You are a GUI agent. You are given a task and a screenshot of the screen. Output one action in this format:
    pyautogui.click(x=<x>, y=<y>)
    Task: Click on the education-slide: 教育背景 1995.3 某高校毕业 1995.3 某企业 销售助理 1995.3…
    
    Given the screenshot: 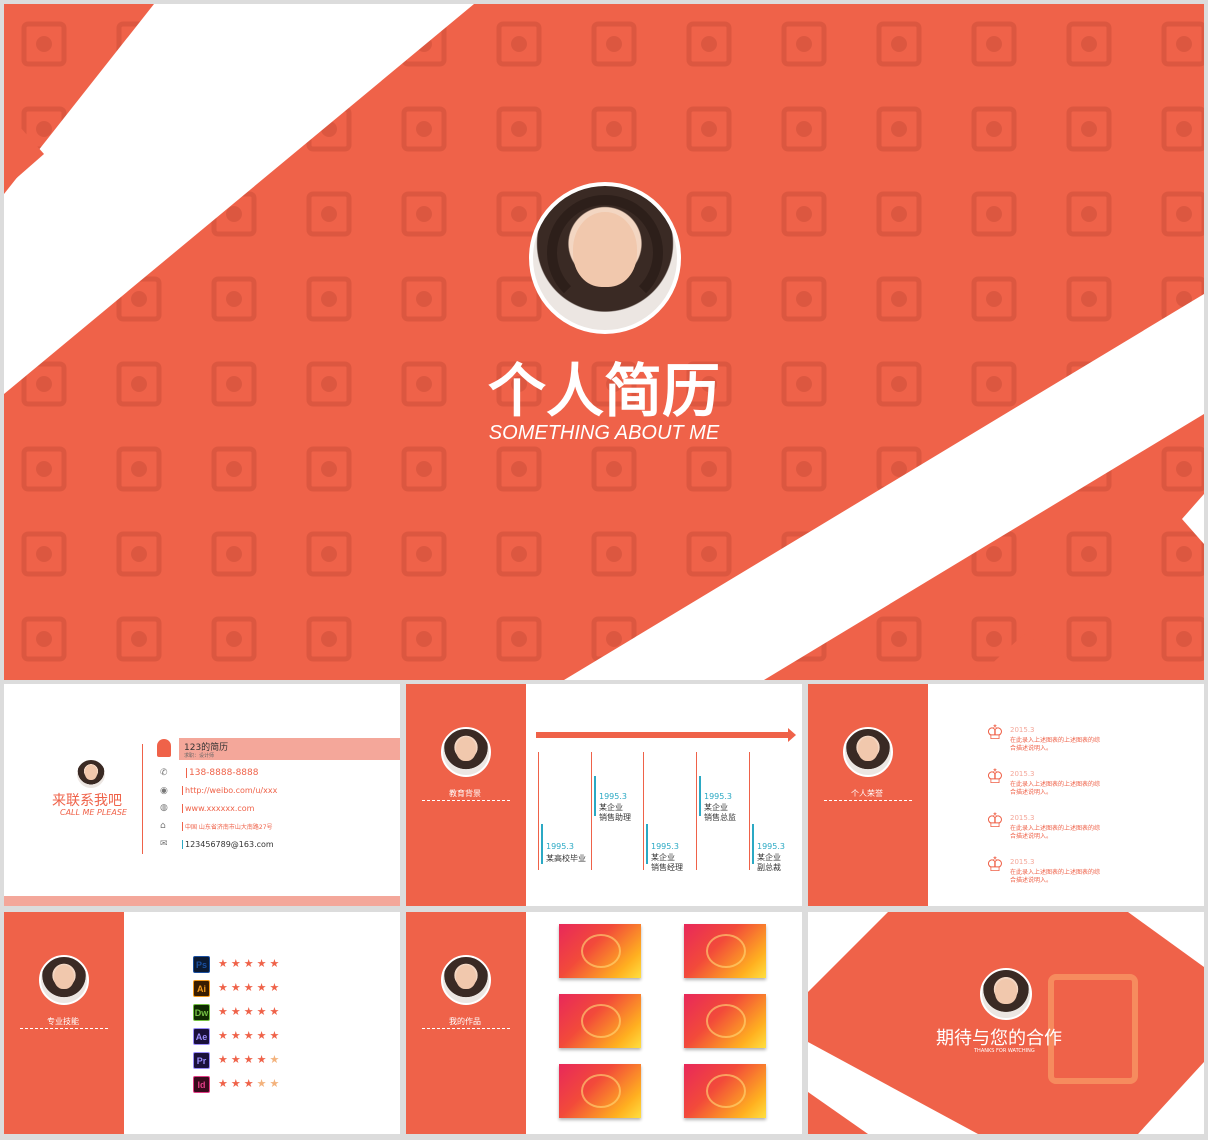 What is the action you would take?
    pyautogui.click(x=604, y=795)
    